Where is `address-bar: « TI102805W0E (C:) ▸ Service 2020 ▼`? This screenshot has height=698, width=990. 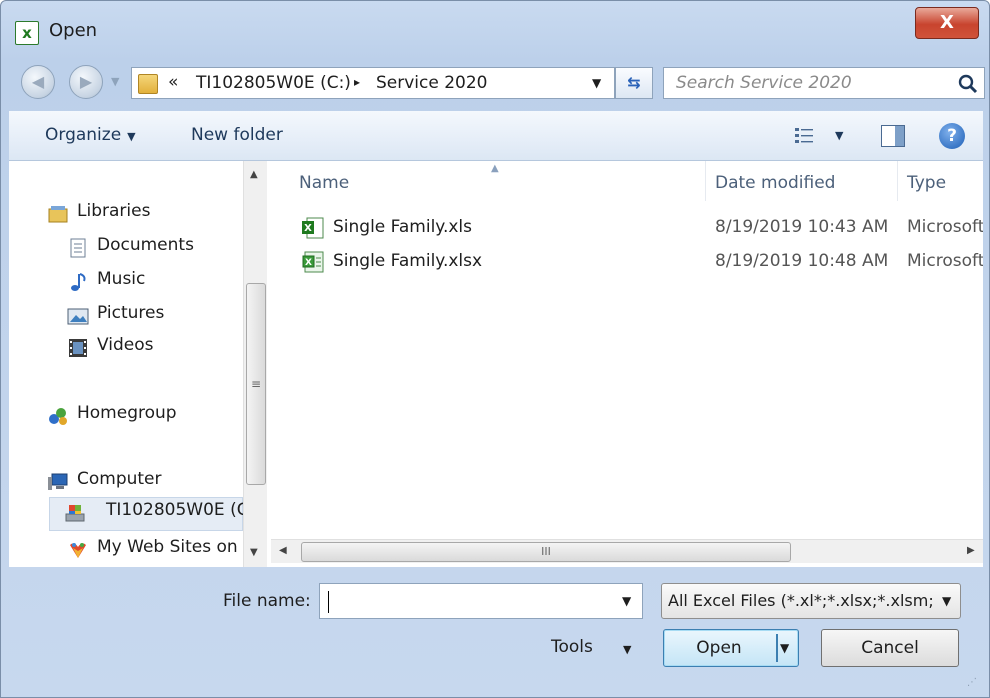 address-bar: « TI102805W0E (C:) ▸ Service 2020 ▼ is located at coordinates (373, 83).